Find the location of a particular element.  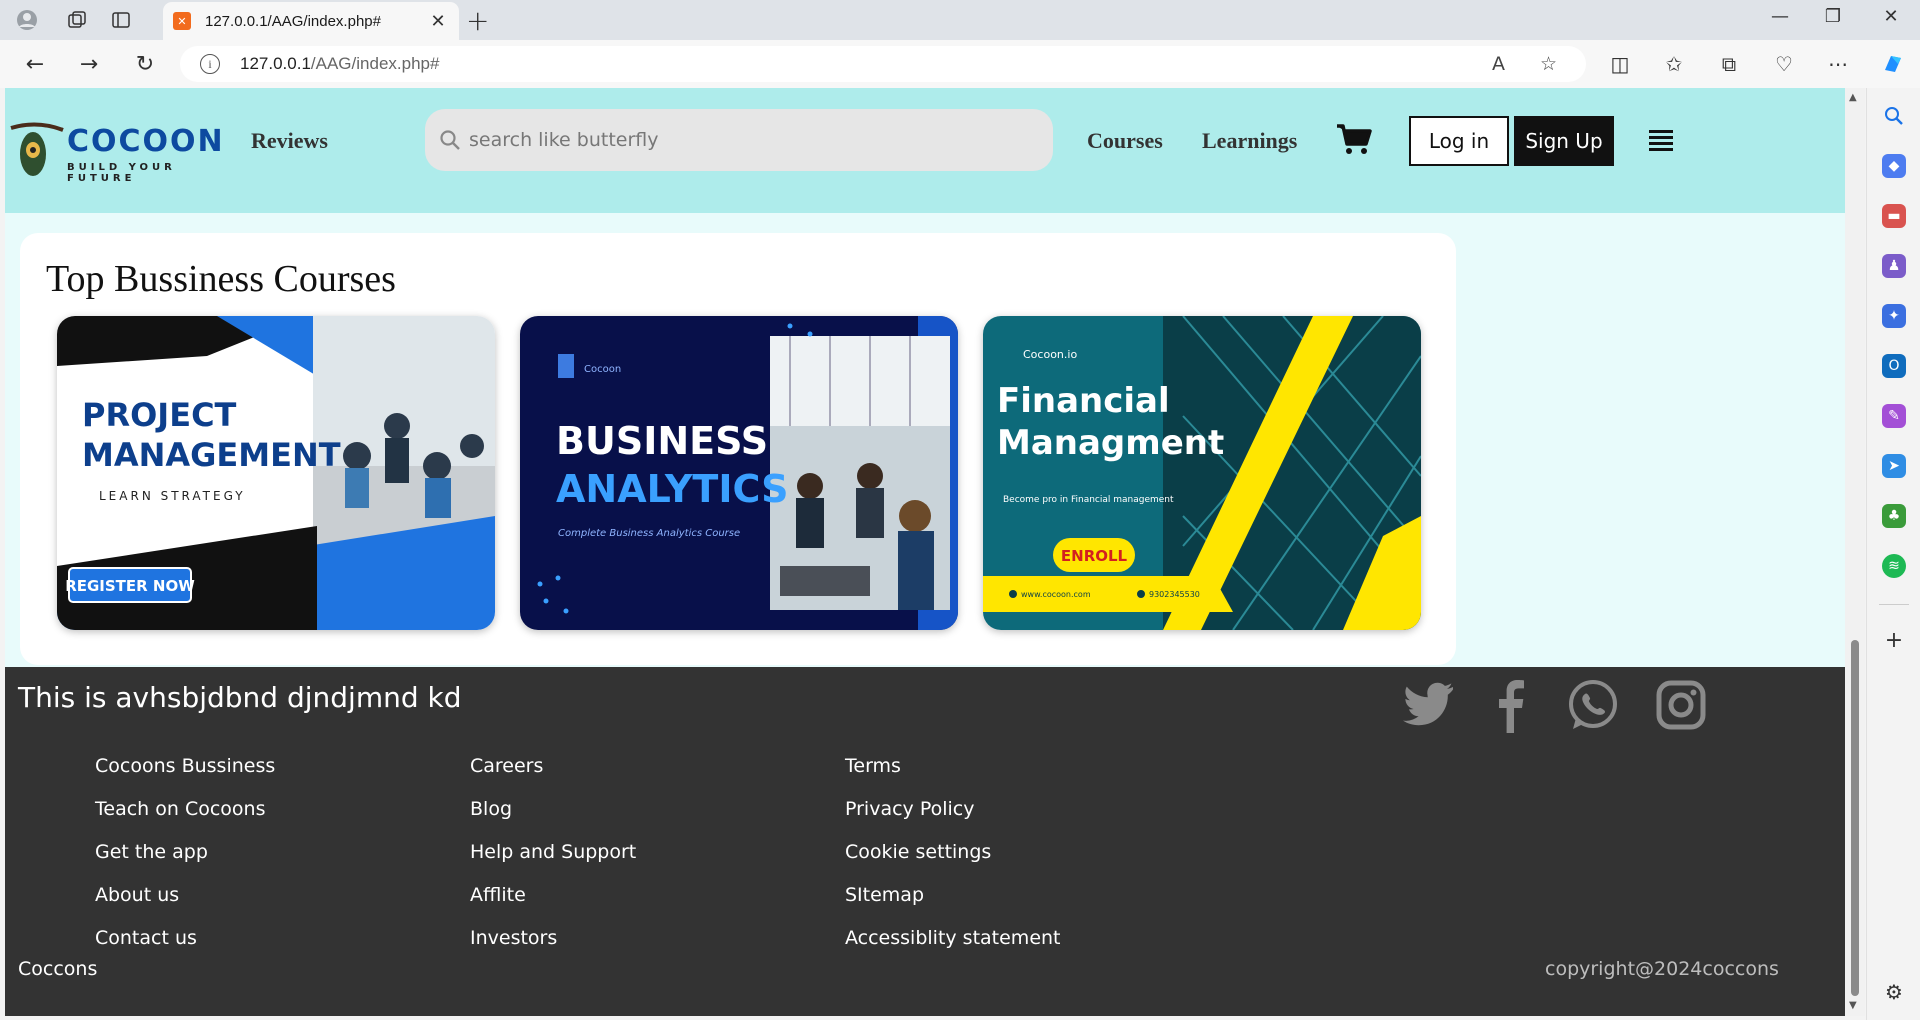

refresh-icon: ↻ is located at coordinates (145, 64).